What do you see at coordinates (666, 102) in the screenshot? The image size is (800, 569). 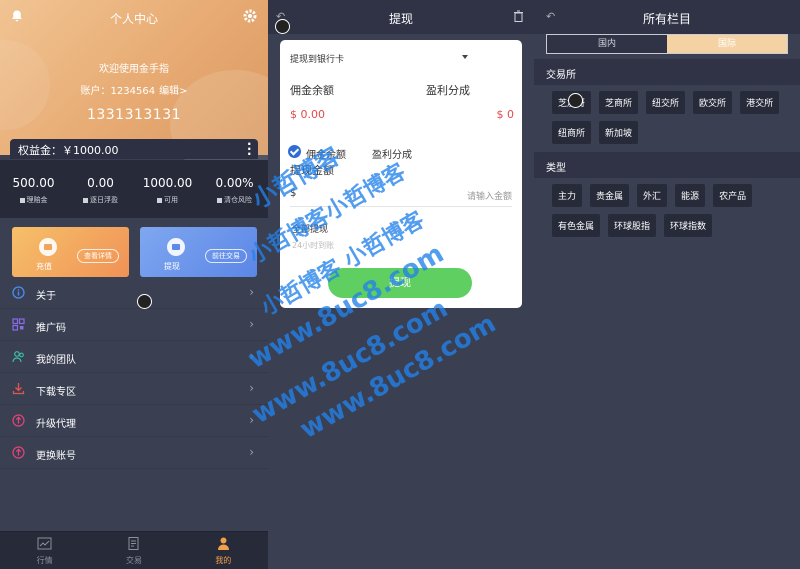 I see `exchange-chip: 纽交所` at bounding box center [666, 102].